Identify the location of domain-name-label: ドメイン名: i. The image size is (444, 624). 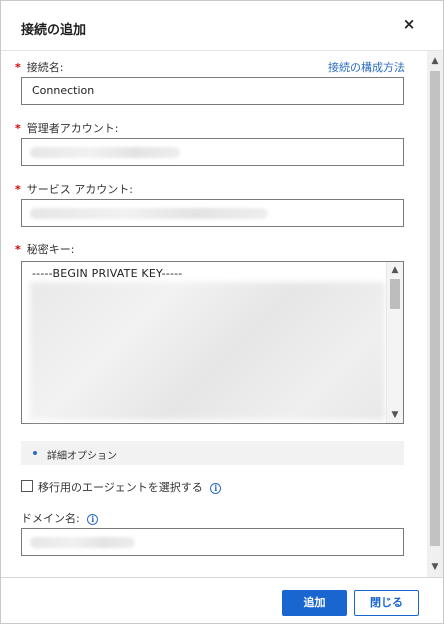
(60, 518).